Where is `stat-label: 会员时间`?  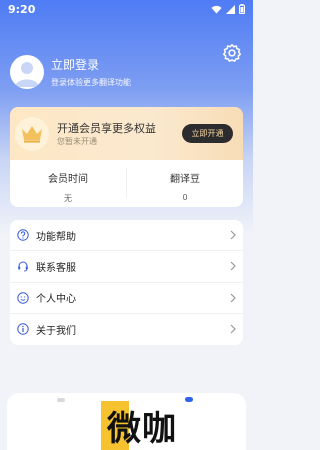 stat-label: 会员时间 is located at coordinates (68, 179).